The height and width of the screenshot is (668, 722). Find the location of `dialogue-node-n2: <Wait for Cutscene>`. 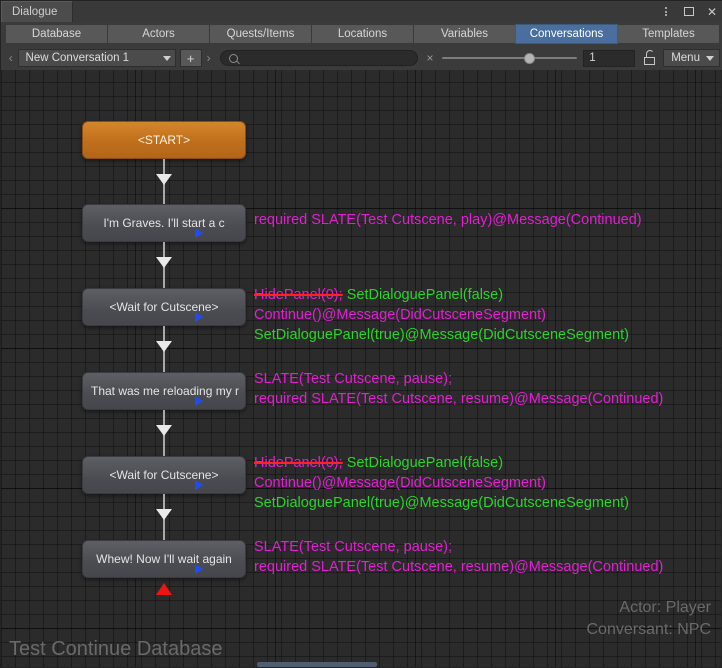

dialogue-node-n2: <Wait for Cutscene> is located at coordinates (164, 307).